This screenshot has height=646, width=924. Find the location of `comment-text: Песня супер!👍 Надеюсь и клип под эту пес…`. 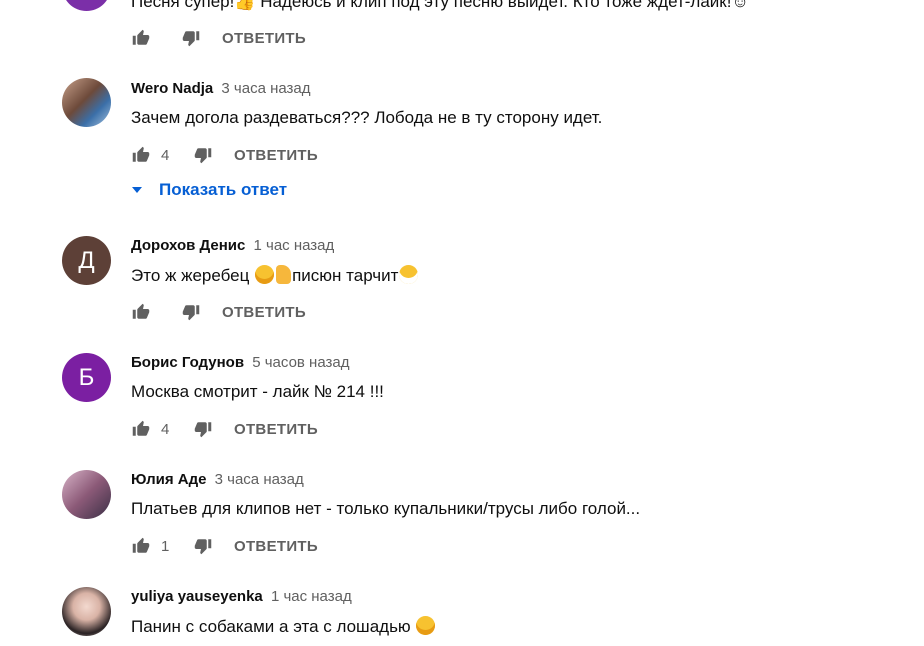

comment-text: Песня супер!👍 Надеюсь и клип под эту пес… is located at coordinates (440, 5).